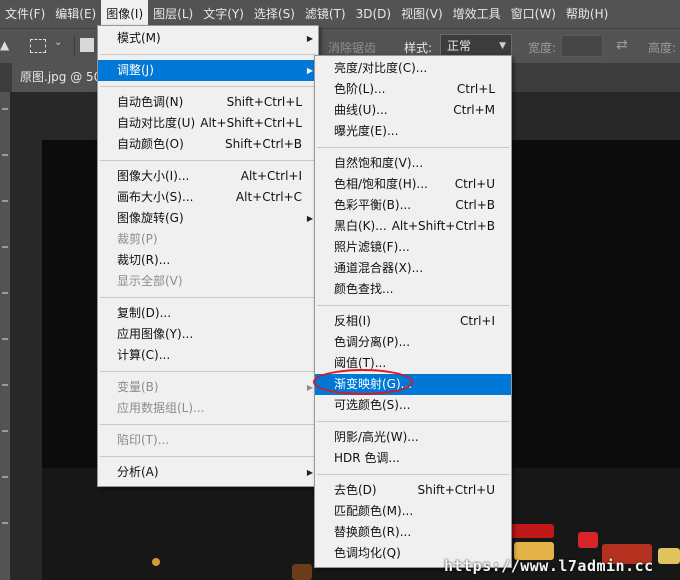  Describe the element at coordinates (208, 144) in the screenshot. I see `image-menu-item-4: 自动颜色(O) Shift+Ctrl+B` at that location.